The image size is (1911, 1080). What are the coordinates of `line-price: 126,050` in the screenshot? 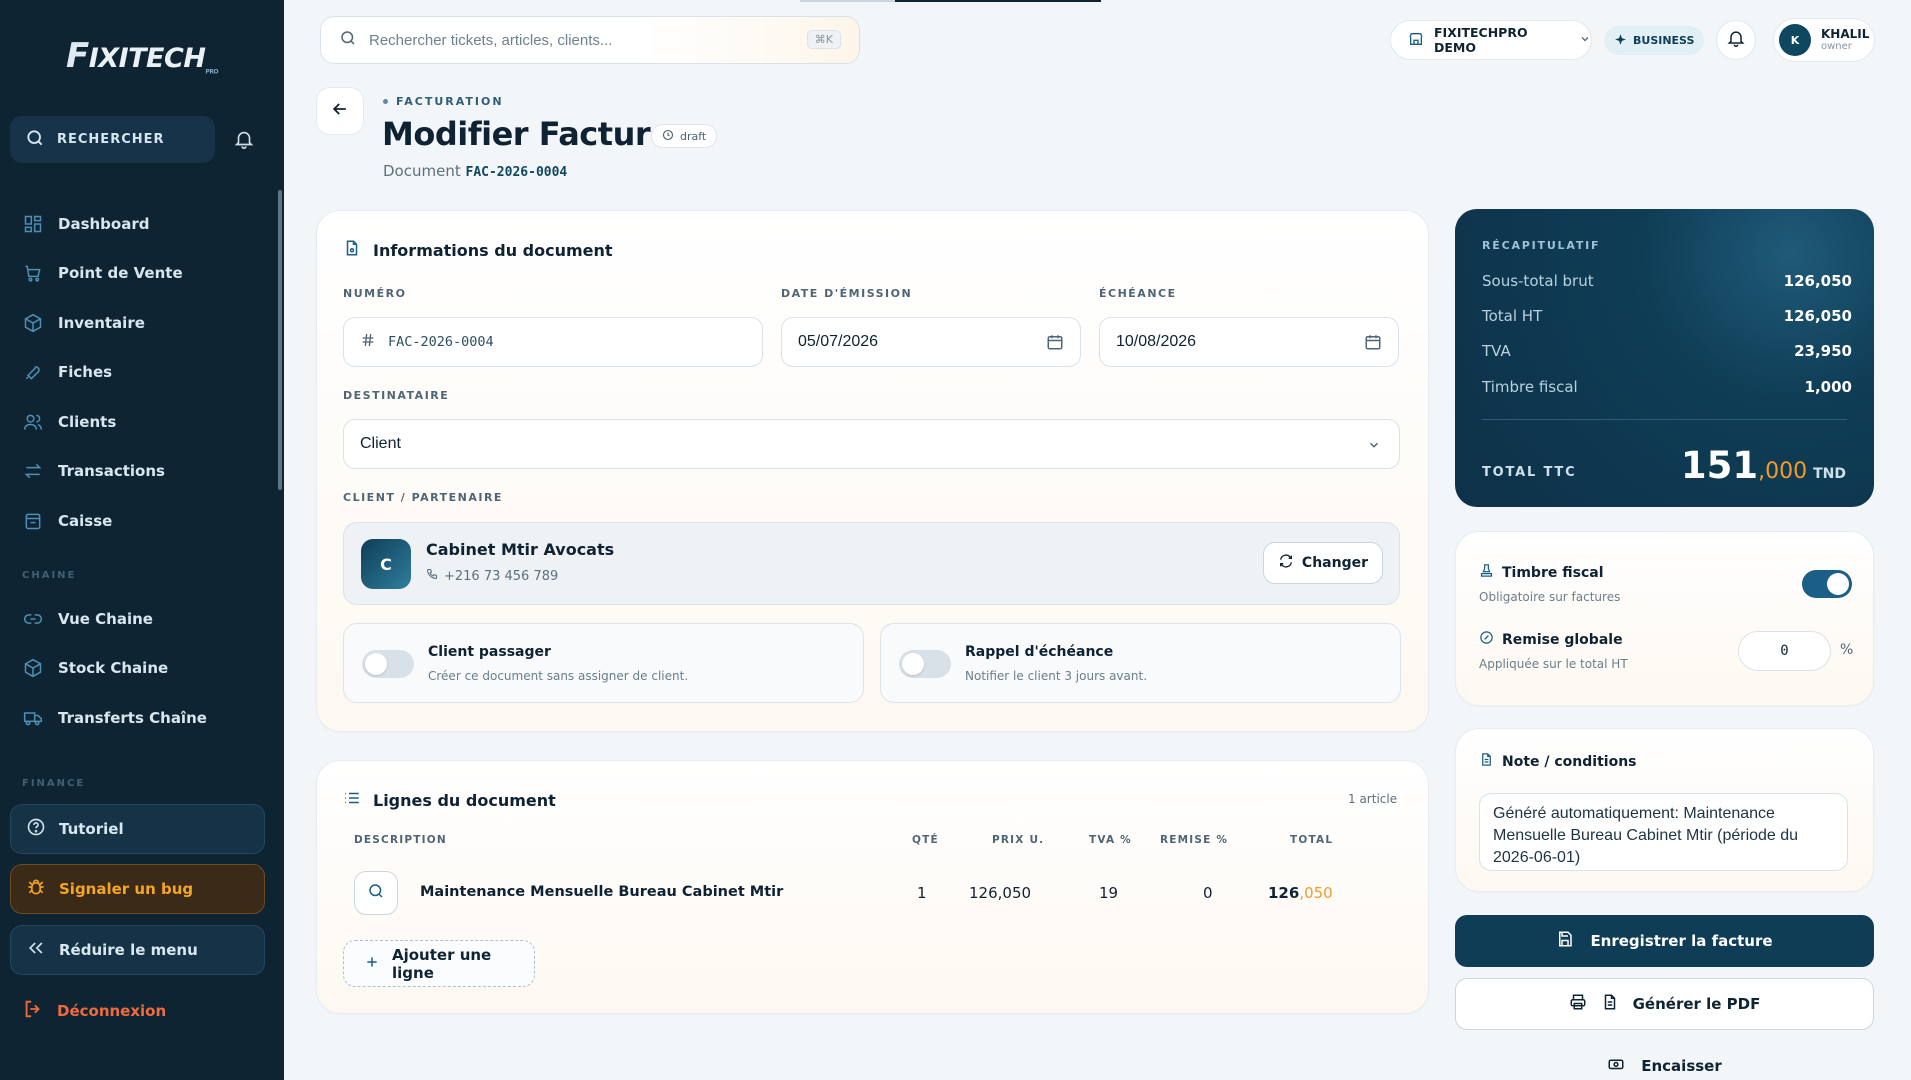 It's located at (1000, 893).